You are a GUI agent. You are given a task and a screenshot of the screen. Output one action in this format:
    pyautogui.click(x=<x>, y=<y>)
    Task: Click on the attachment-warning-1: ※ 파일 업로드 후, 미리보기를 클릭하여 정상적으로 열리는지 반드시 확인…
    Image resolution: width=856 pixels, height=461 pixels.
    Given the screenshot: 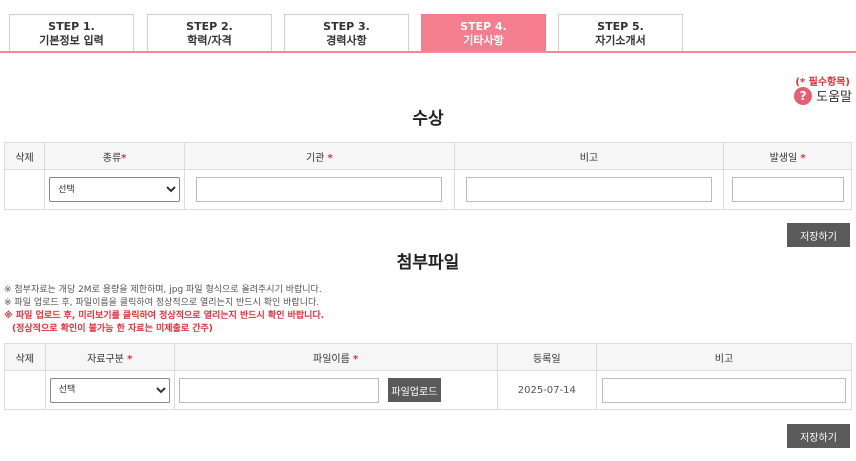 What is the action you would take?
    pyautogui.click(x=164, y=316)
    